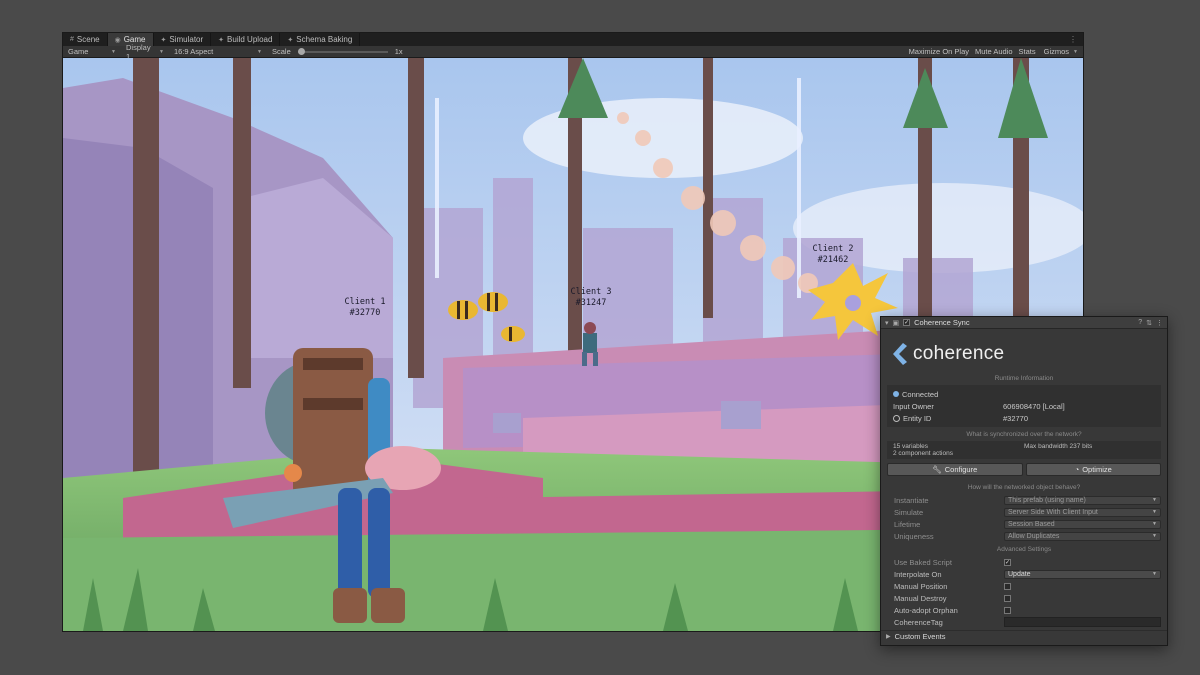 The image size is (1200, 675). Describe the element at coordinates (888, 637) in the screenshot. I see `chevron-right-icon: ▶` at that location.